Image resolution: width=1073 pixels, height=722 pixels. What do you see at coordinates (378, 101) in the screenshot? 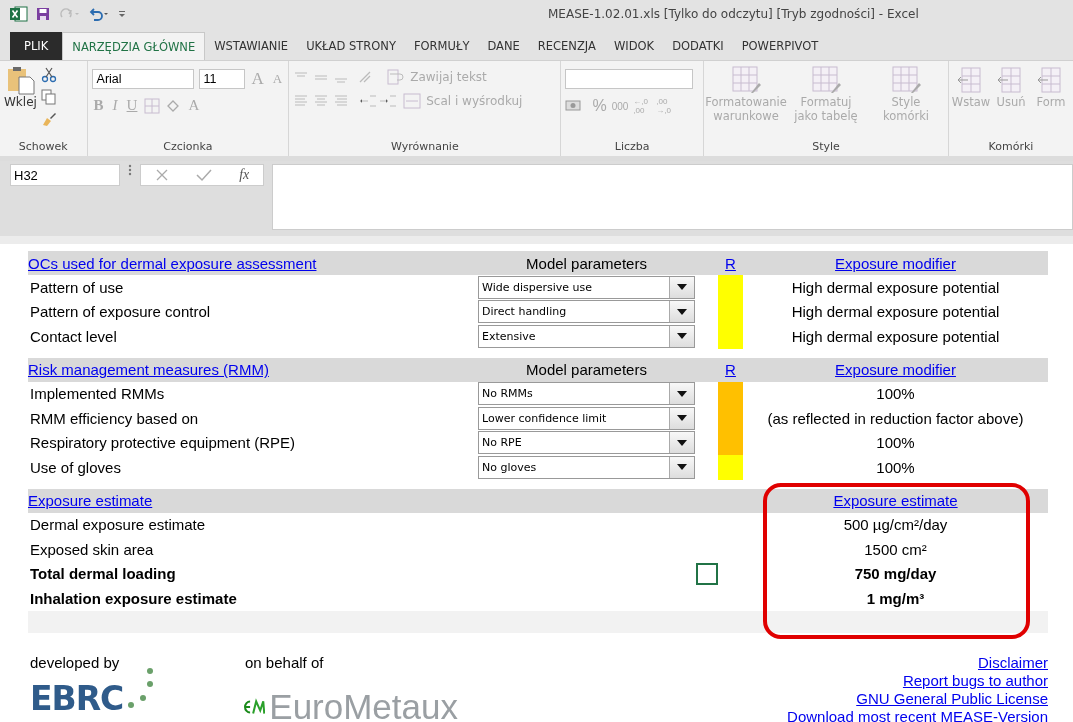
I see `indent-icon` at bounding box center [378, 101].